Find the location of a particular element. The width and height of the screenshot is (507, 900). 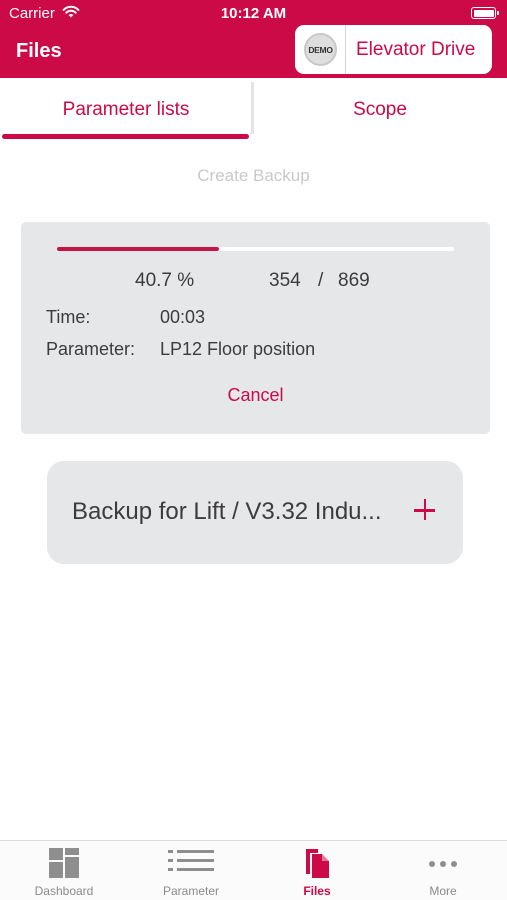

demo-badge-icon: DEMO is located at coordinates (320, 49).